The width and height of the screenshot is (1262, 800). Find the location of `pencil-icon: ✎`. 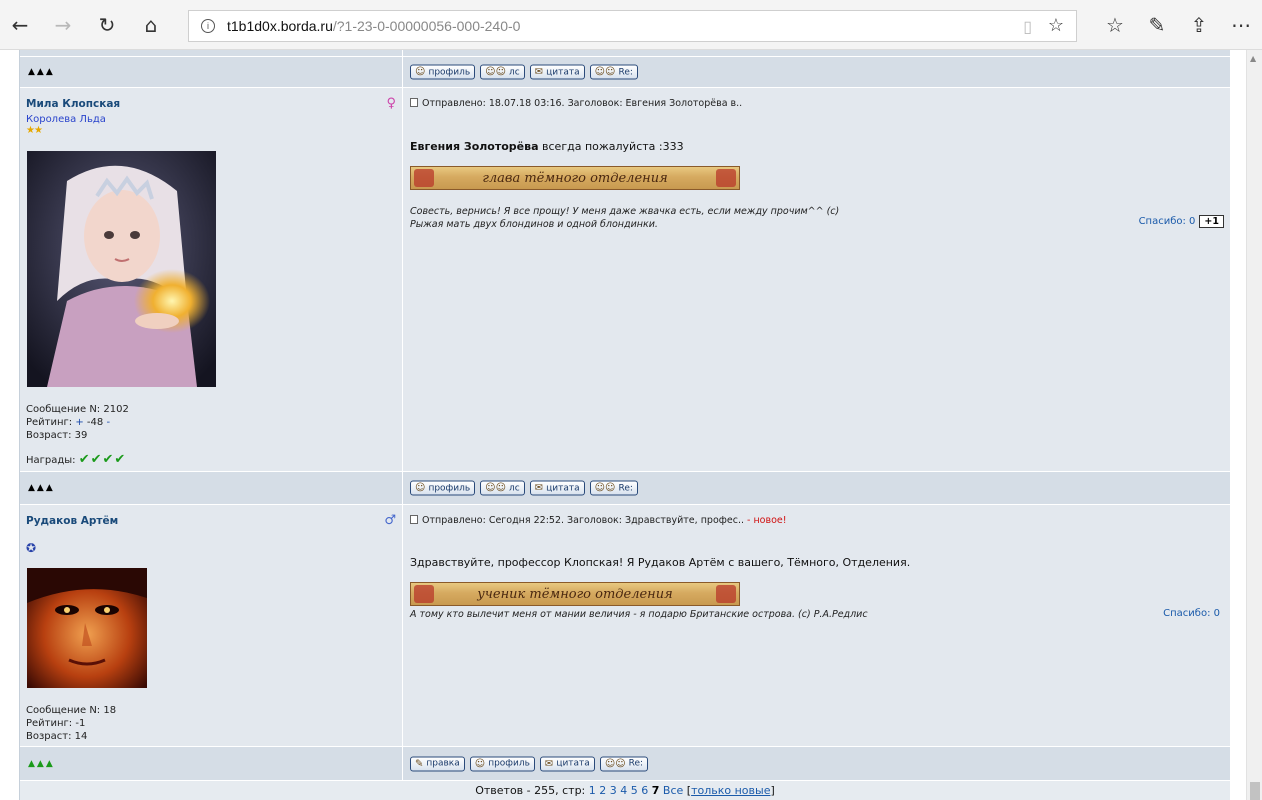

pencil-icon: ✎ is located at coordinates (419, 763).